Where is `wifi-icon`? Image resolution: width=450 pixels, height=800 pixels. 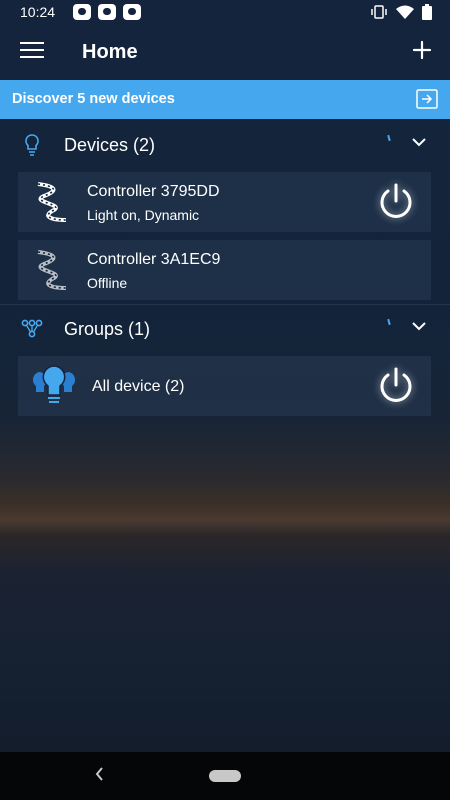
wifi-icon is located at coordinates (405, 12).